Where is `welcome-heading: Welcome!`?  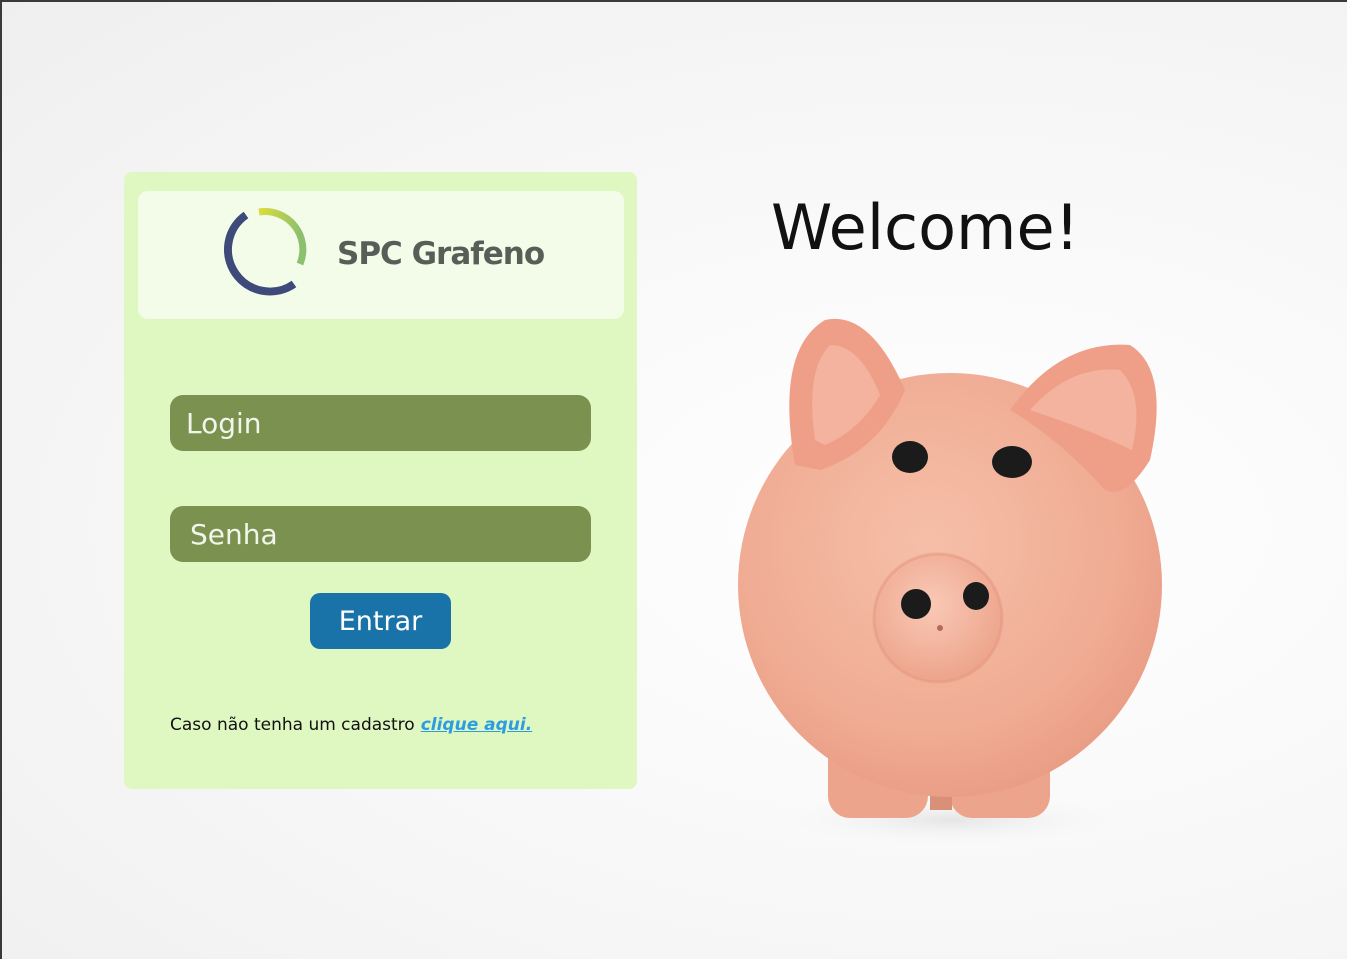 welcome-heading: Welcome! is located at coordinates (925, 227).